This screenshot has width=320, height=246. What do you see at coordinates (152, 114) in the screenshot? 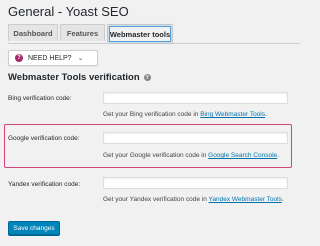
I see `bing-desc-text: Get your Bing verification code in` at bounding box center [152, 114].